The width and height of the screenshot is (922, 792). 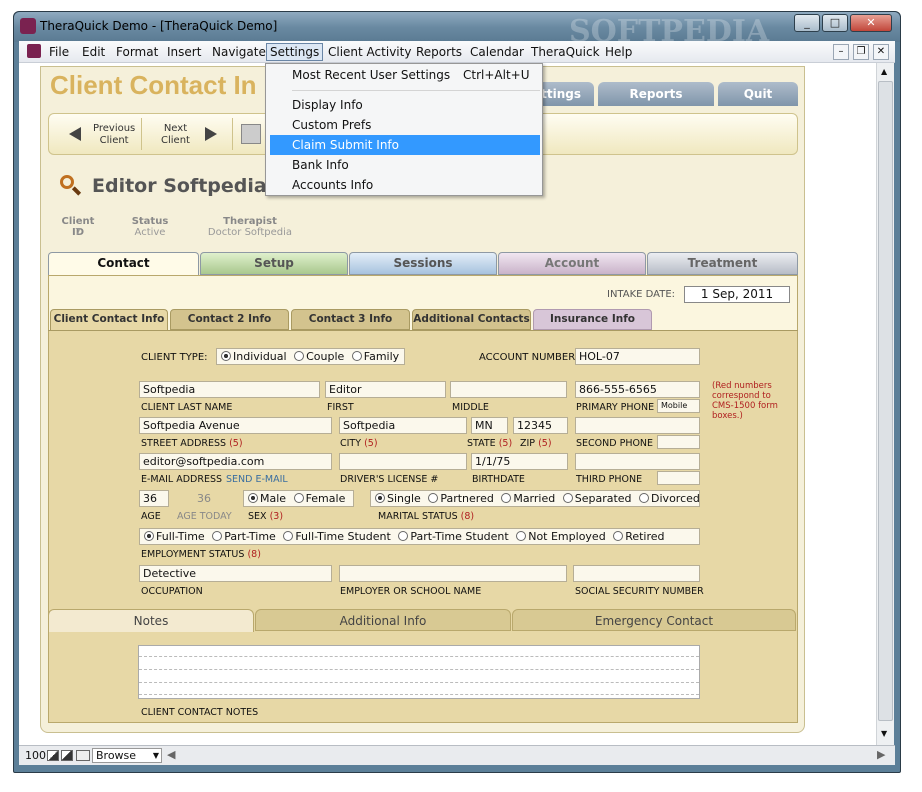 What do you see at coordinates (404, 165) in the screenshot?
I see `menu-item-bank-info: Bank Info` at bounding box center [404, 165].